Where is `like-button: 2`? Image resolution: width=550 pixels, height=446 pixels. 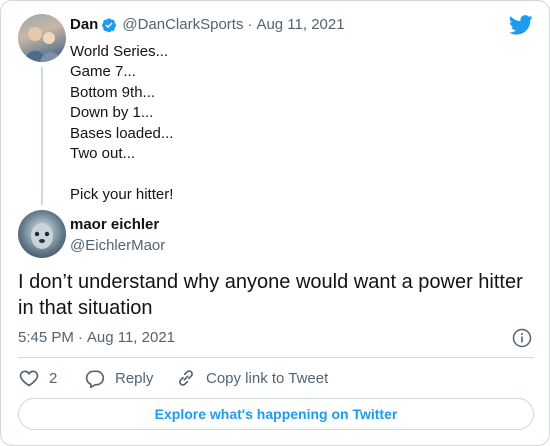
like-button: 2 is located at coordinates (38, 378).